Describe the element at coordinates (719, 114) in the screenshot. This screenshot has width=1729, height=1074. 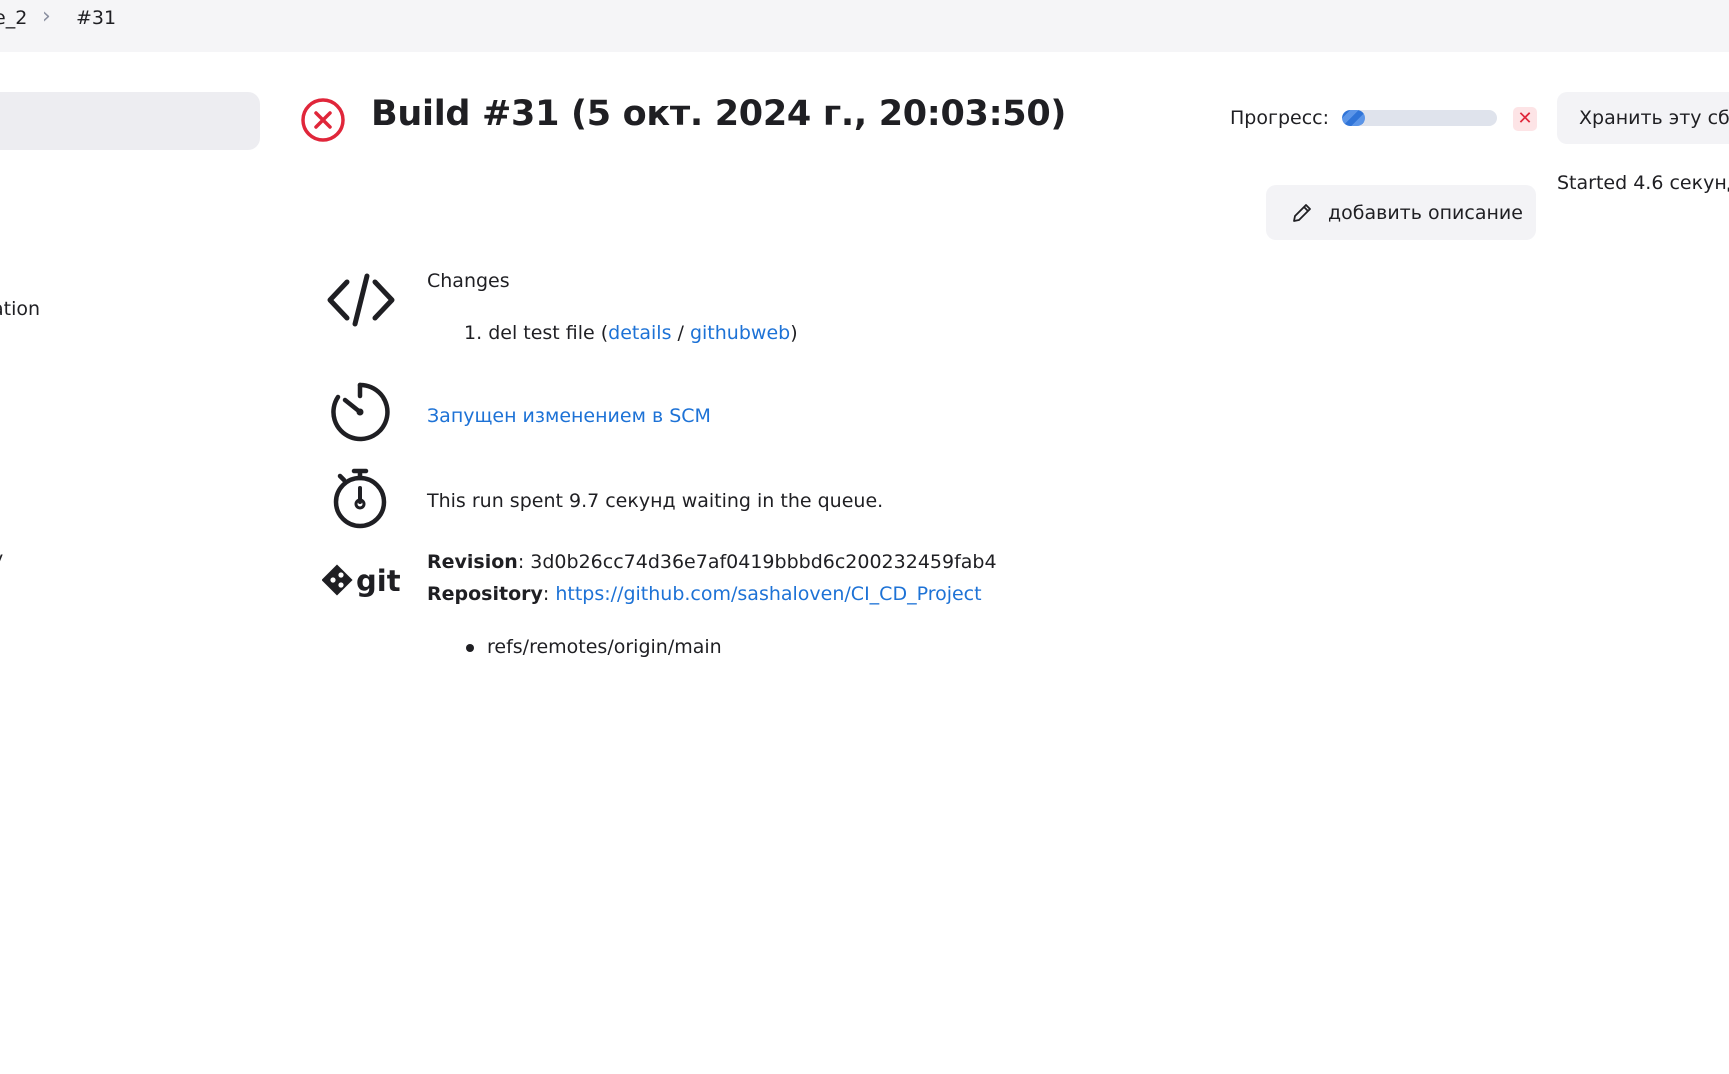
I see `page-title: Build #31 (5 окт. 2024 г., 20:03:50)` at that location.